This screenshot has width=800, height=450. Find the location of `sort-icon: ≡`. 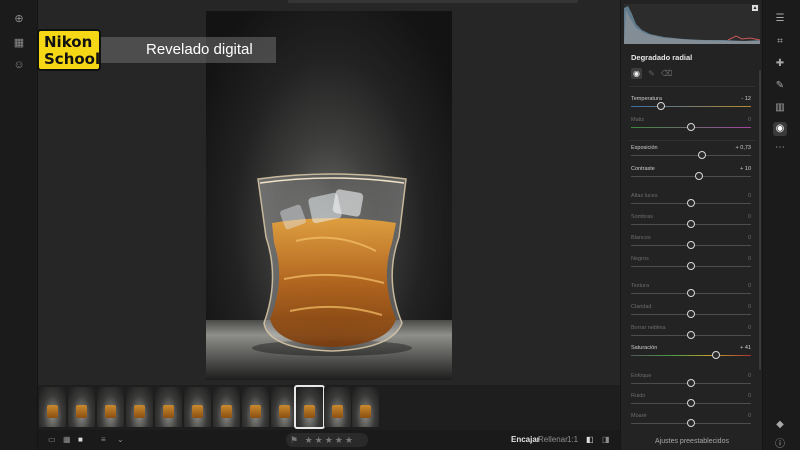

sort-icon: ≡ is located at coordinates (103, 440).